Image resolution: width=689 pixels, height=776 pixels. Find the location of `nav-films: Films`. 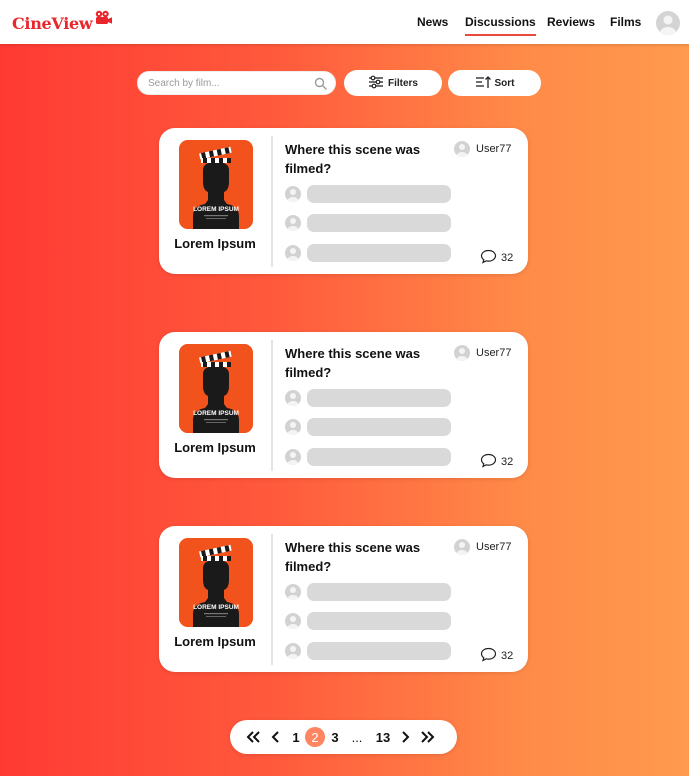

nav-films: Films is located at coordinates (625, 22).